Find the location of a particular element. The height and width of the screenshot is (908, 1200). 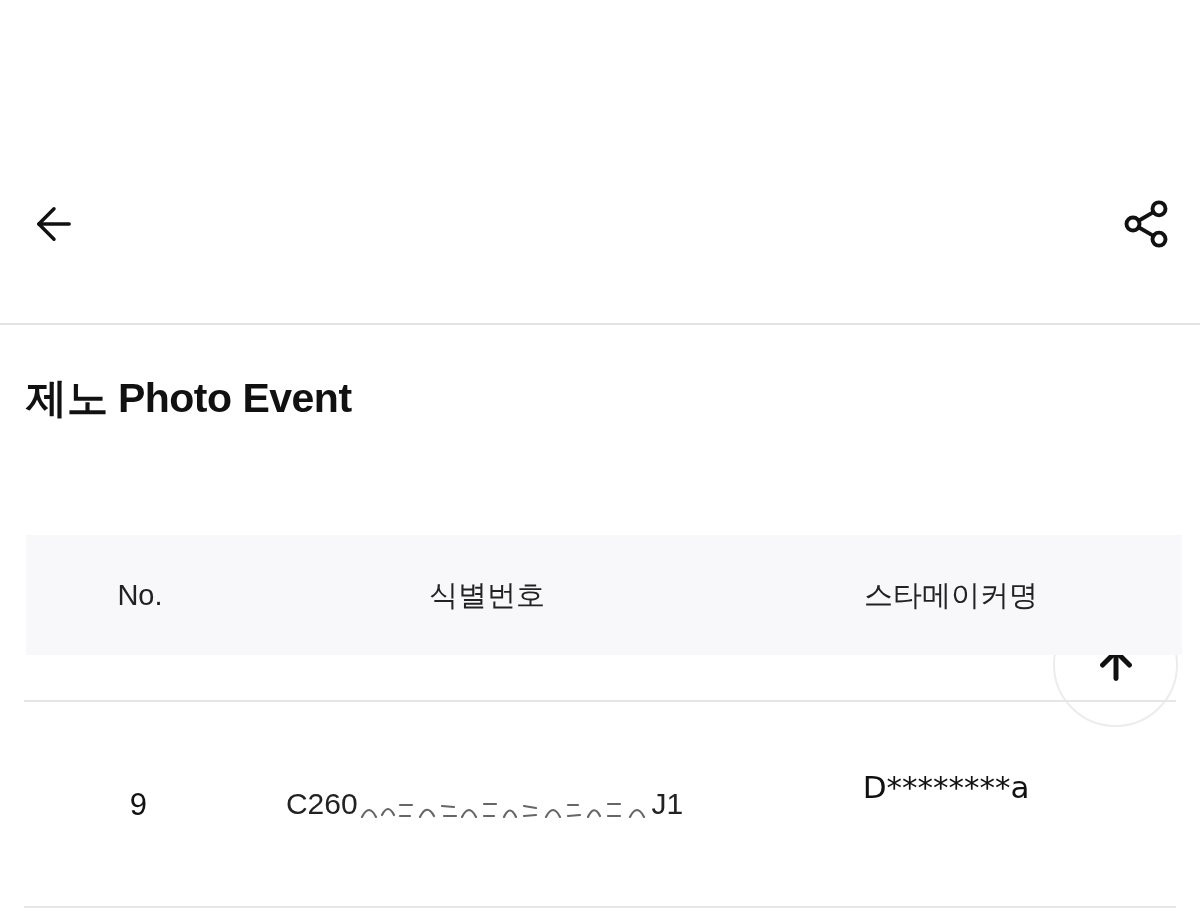

table-cell: 9 is located at coordinates (138, 805).